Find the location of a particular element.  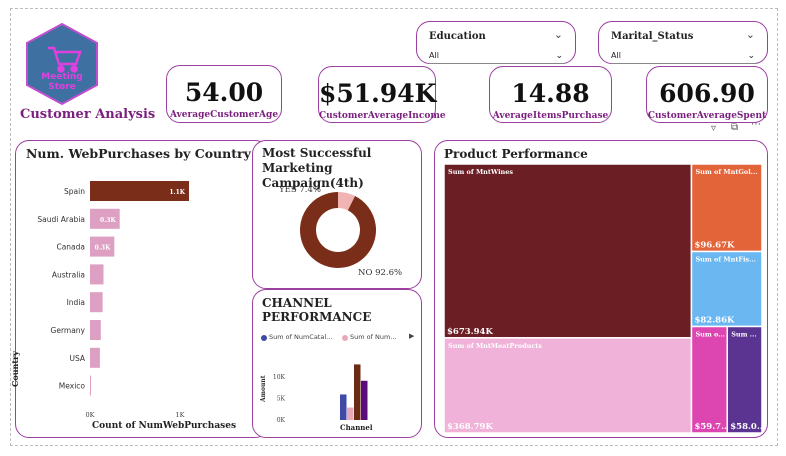

tile-value: $368.79K is located at coordinates (470, 427).